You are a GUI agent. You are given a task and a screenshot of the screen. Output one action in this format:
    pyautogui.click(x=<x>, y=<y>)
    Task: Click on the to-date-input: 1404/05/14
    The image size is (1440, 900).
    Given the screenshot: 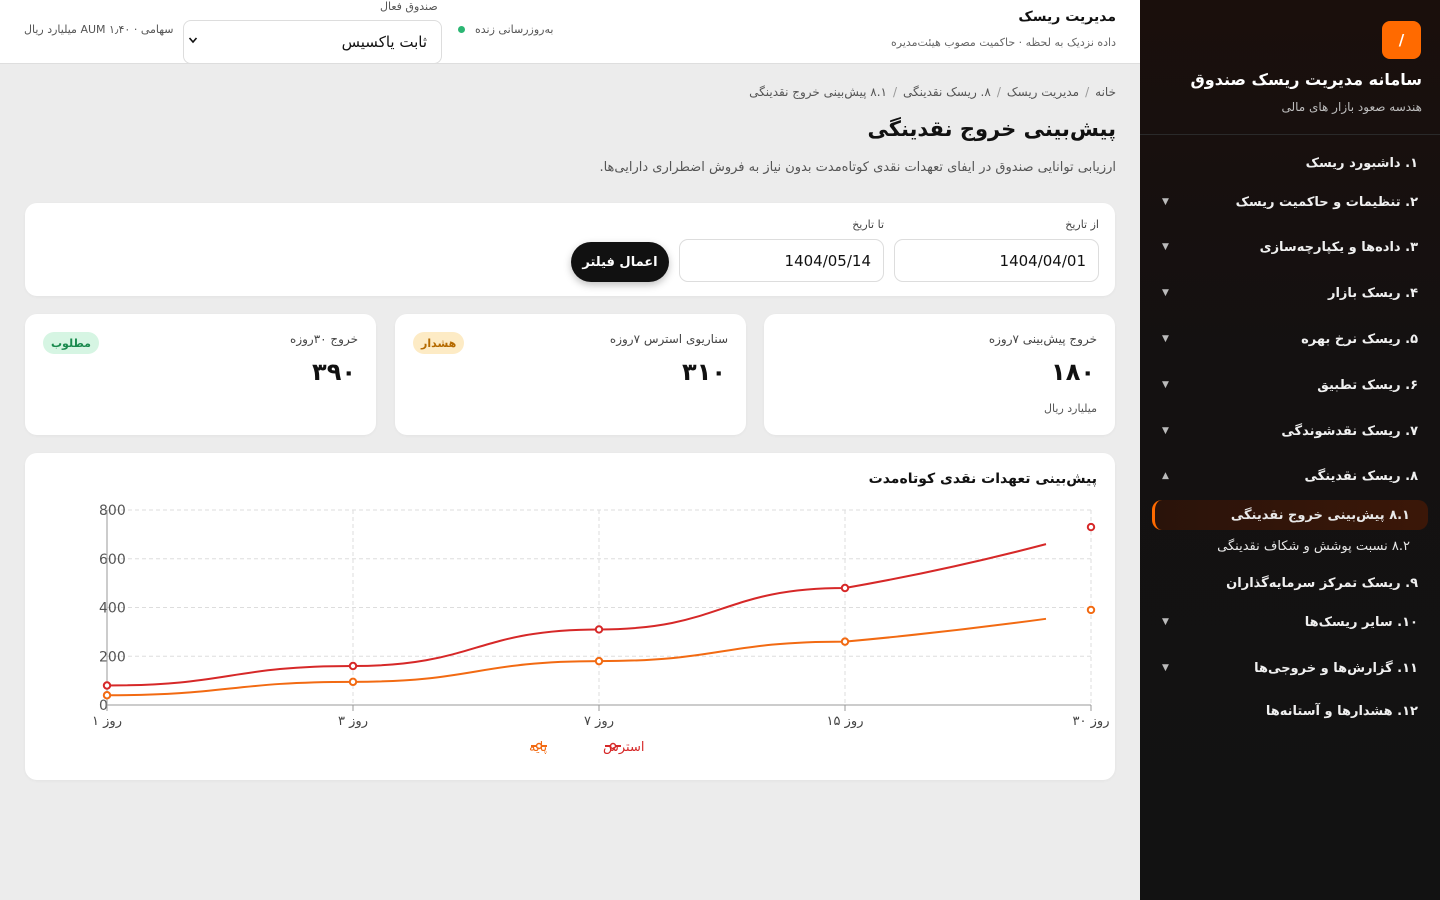 What is the action you would take?
    pyautogui.click(x=781, y=260)
    